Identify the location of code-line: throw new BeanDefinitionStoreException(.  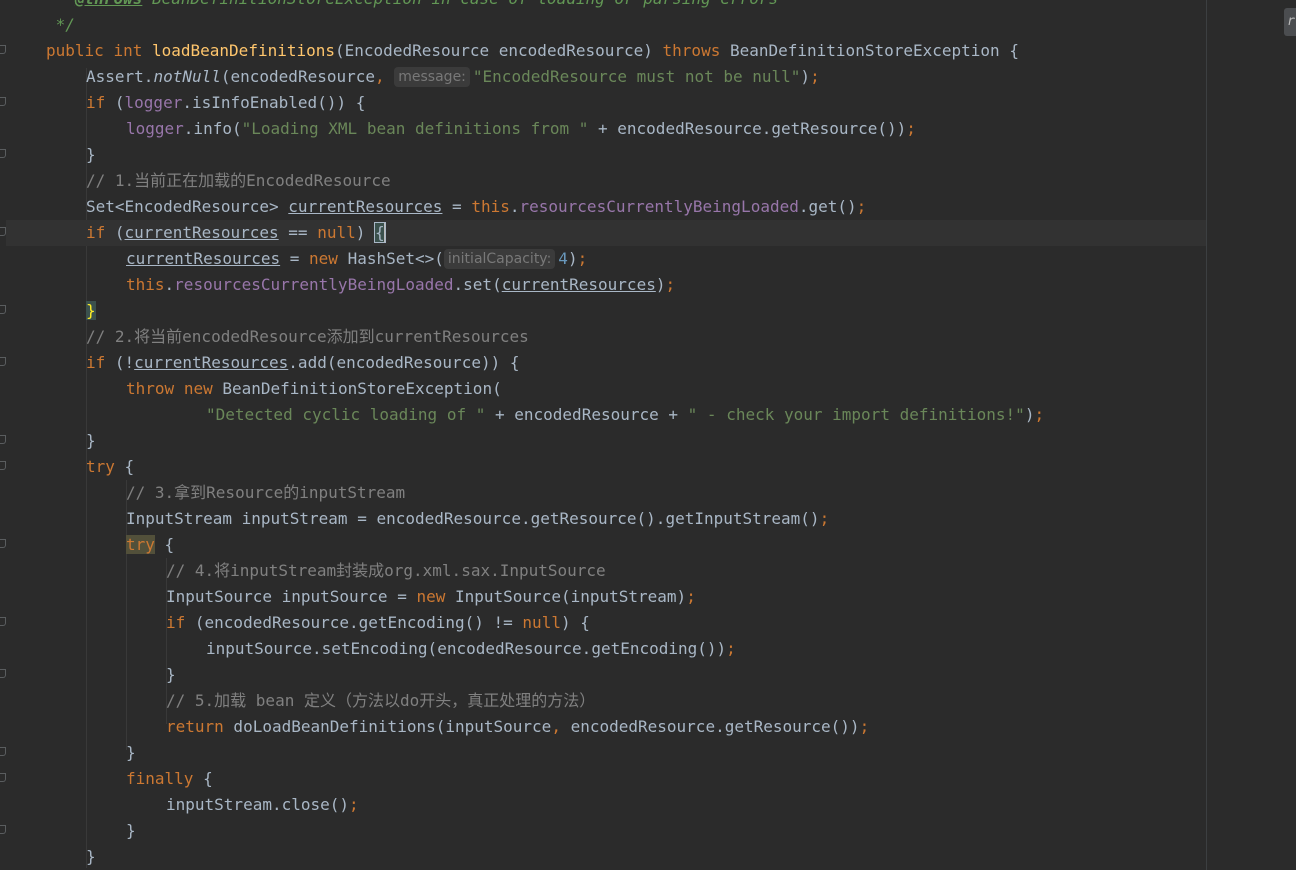
(606, 389).